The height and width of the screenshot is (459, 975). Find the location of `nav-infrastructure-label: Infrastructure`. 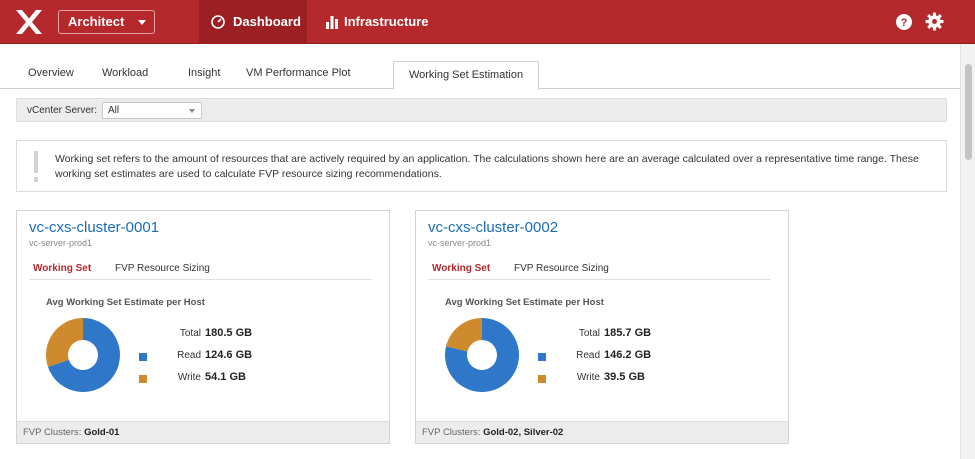

nav-infrastructure-label: Infrastructure is located at coordinates (386, 21).